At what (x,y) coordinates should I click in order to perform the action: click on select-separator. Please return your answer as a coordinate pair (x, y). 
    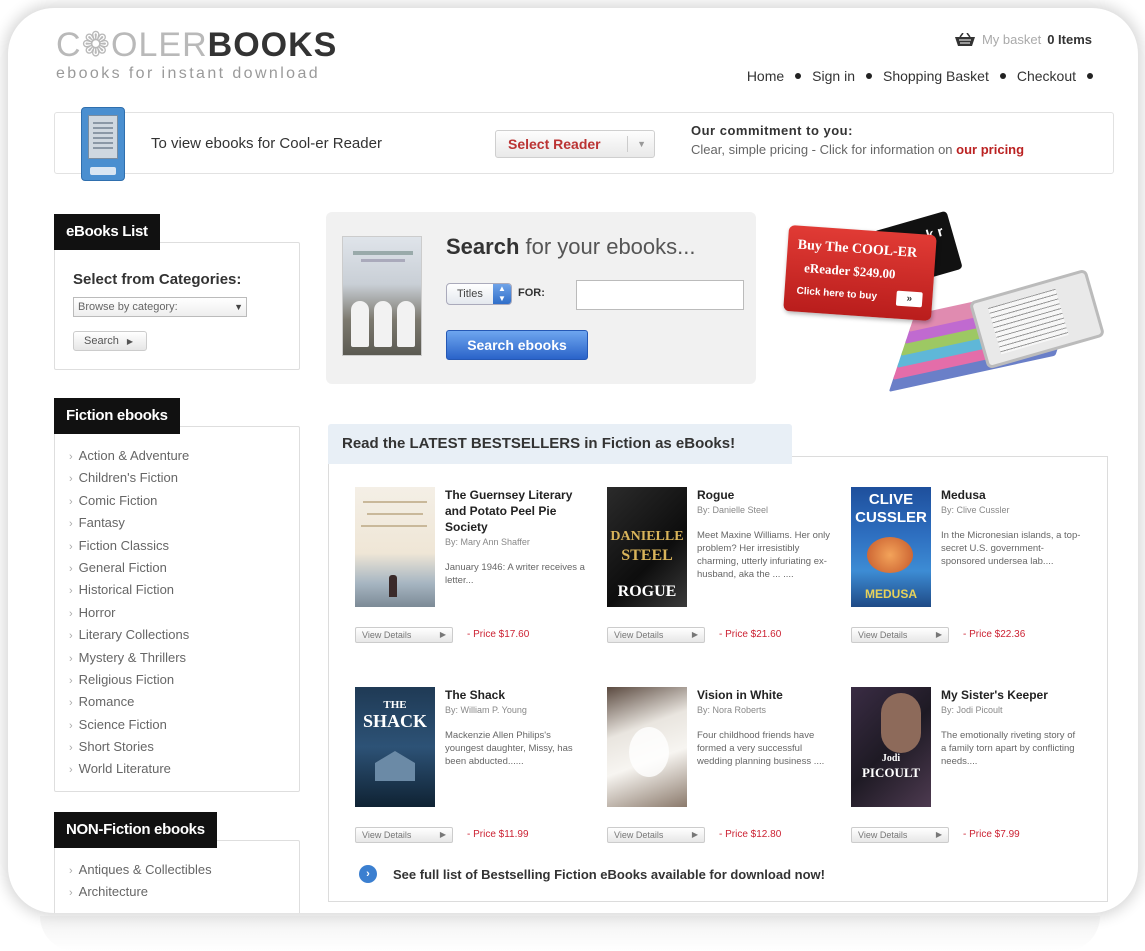
    Looking at the image, I should click on (627, 144).